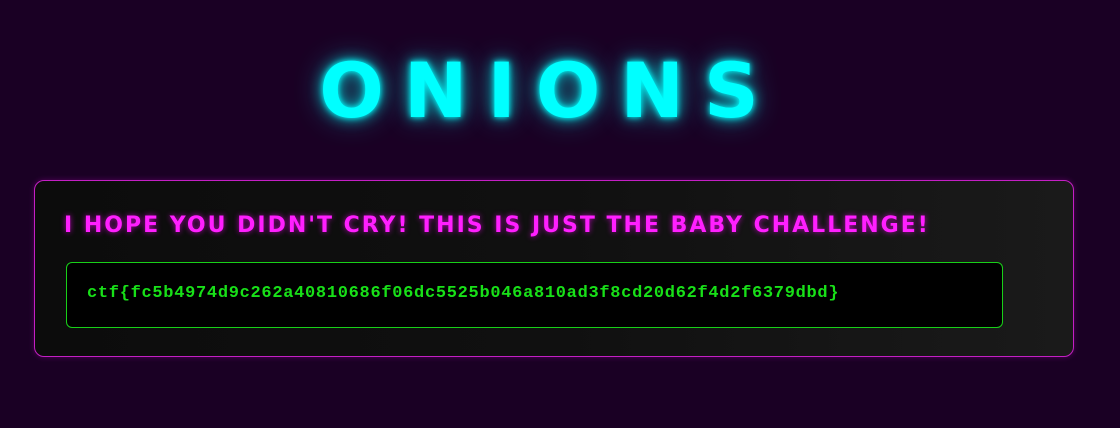  I want to click on page-title: ONIONS, so click(549, 90).